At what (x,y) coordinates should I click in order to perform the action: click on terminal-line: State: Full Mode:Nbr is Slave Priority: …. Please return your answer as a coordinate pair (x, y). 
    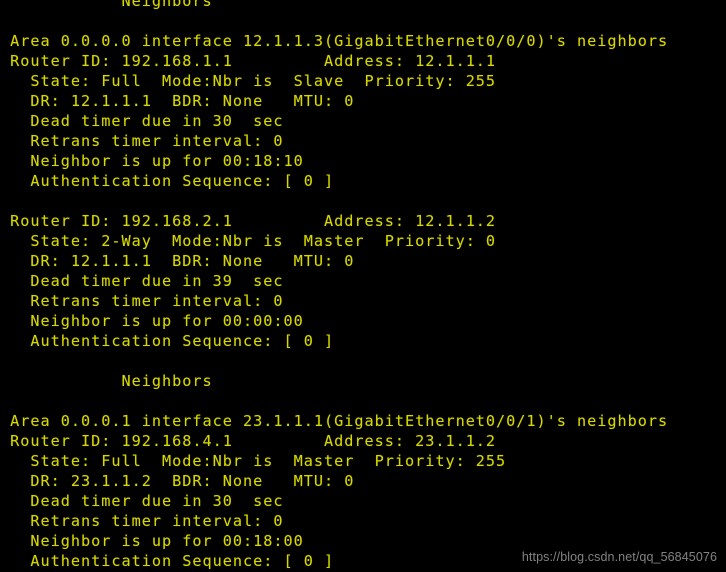
    Looking at the image, I should click on (248, 81).